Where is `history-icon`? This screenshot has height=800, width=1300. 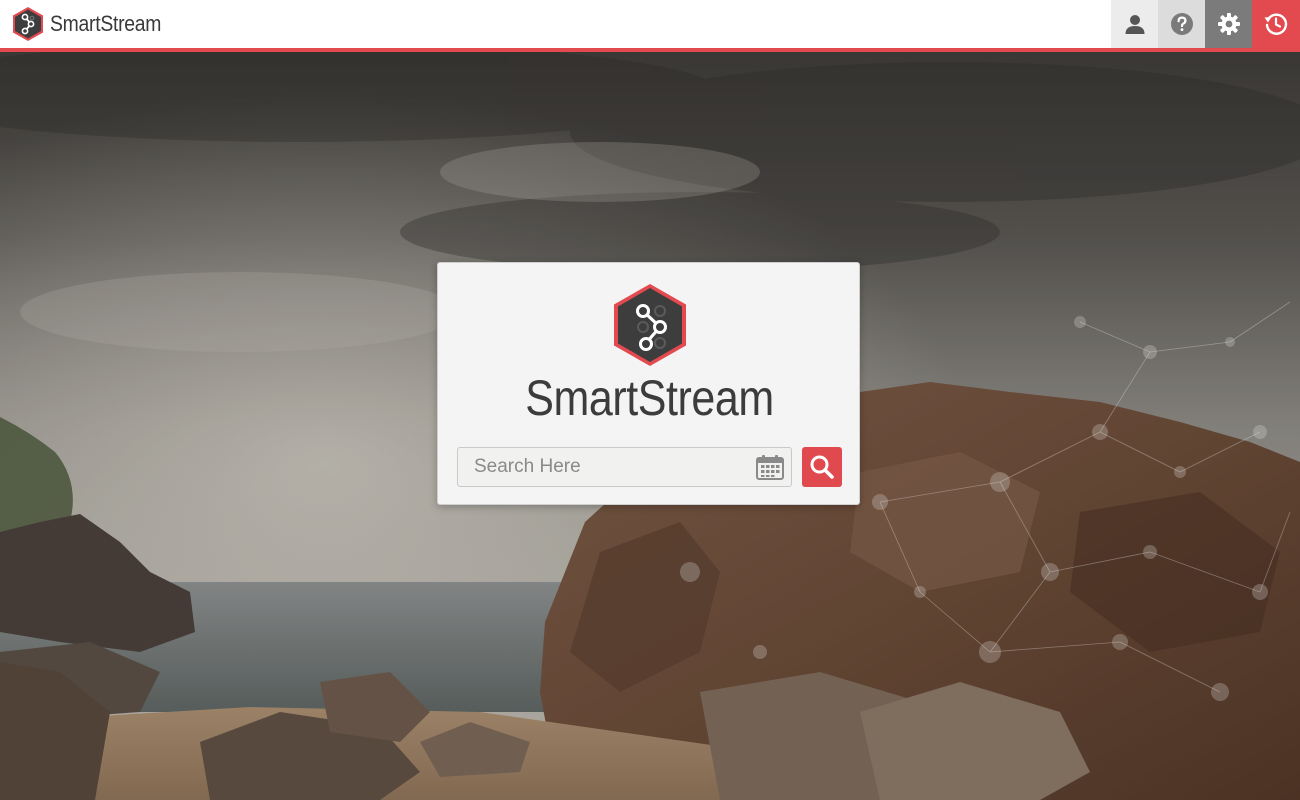
history-icon is located at coordinates (1276, 24).